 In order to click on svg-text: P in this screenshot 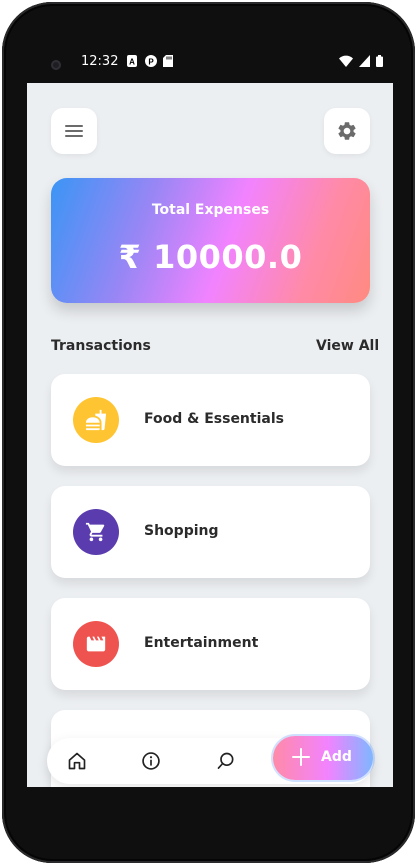, I will do `click(151, 62)`.